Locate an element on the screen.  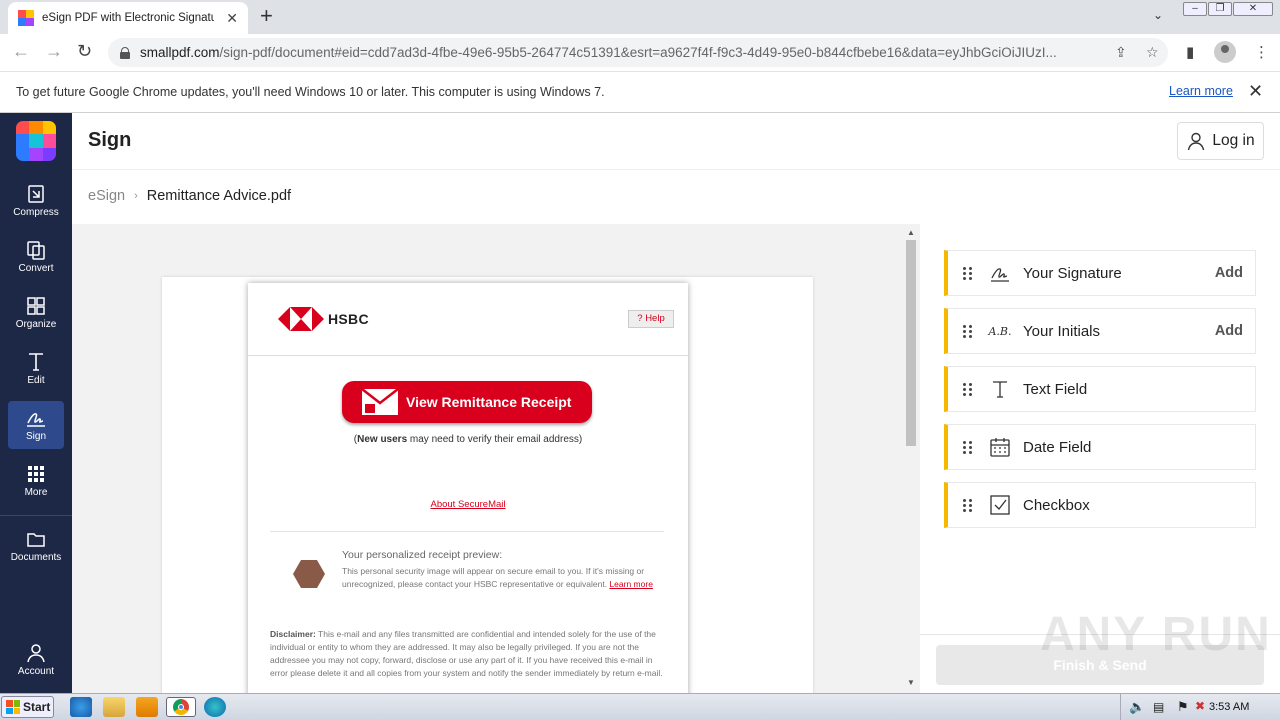
field-your-signature: Your Signature Add is located at coordinates (1100, 273).